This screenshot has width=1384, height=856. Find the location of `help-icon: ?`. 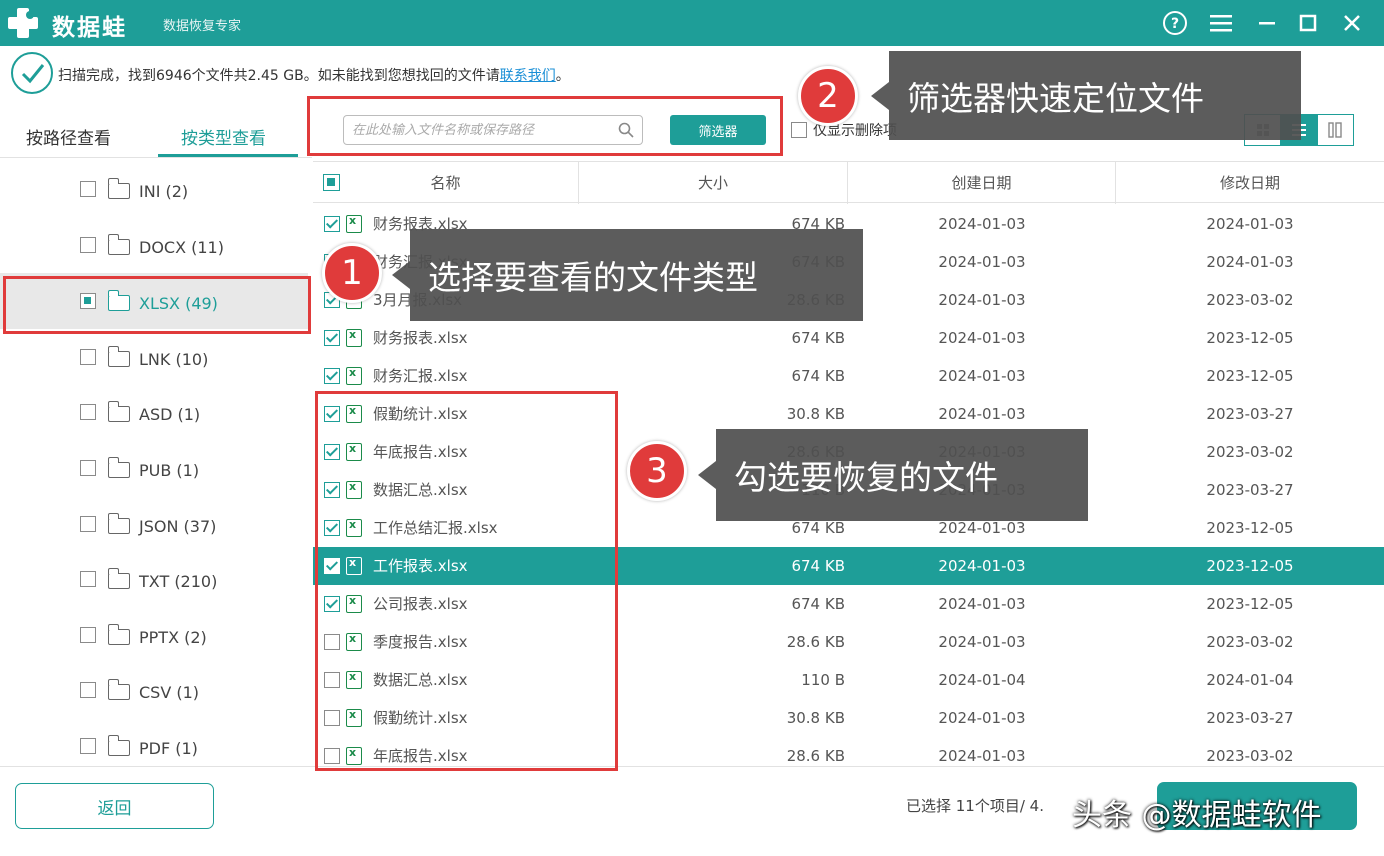

help-icon: ? is located at coordinates (1175, 23).